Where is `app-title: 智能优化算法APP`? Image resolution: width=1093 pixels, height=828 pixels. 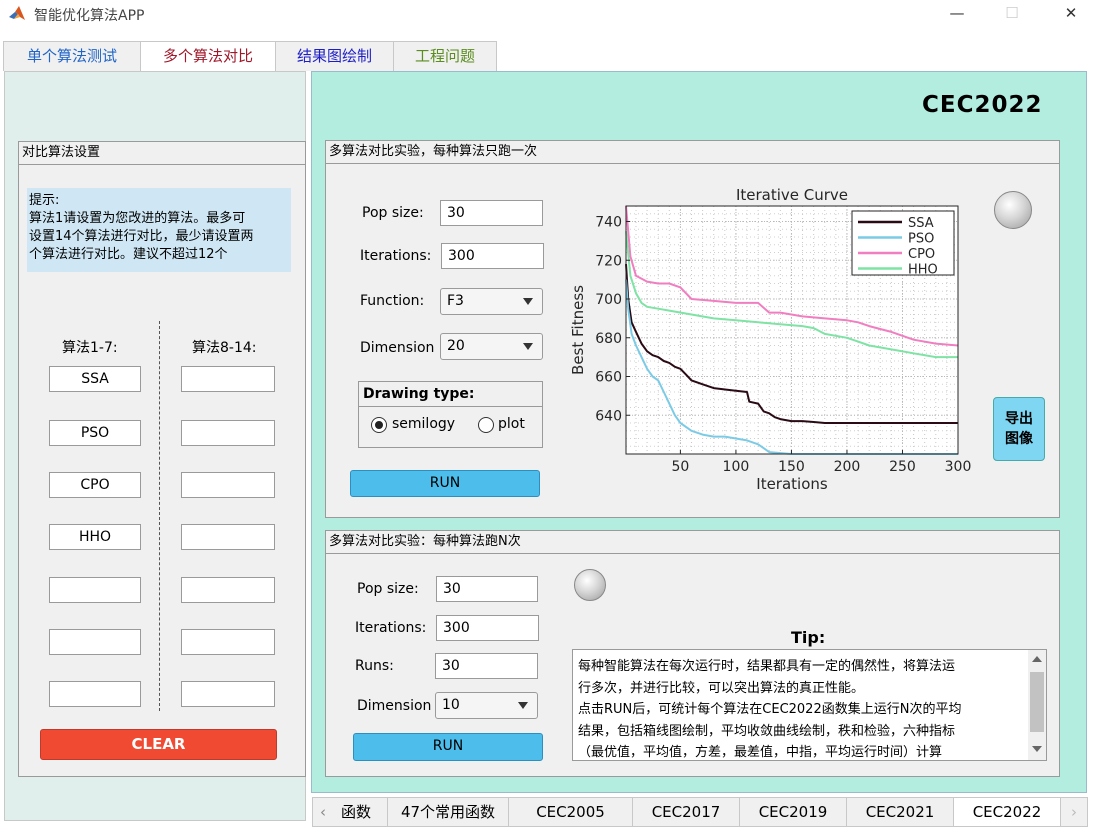
app-title: 智能优化算法APP is located at coordinates (89, 16).